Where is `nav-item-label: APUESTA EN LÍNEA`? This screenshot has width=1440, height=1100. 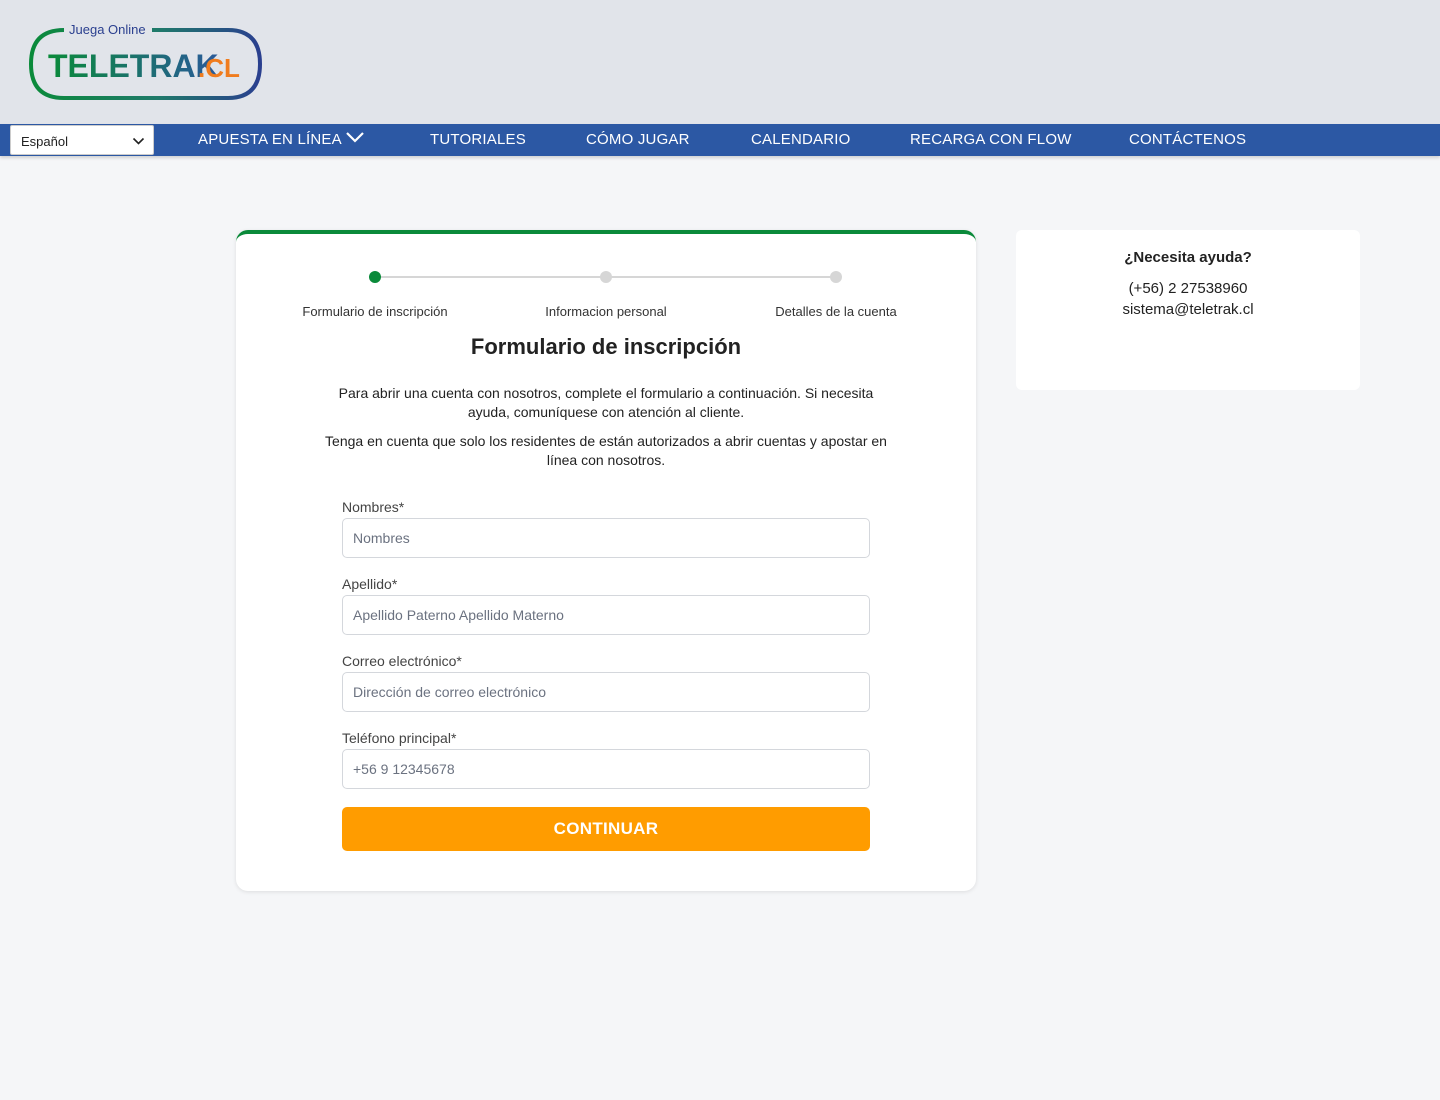 nav-item-label: APUESTA EN LÍNEA is located at coordinates (270, 139).